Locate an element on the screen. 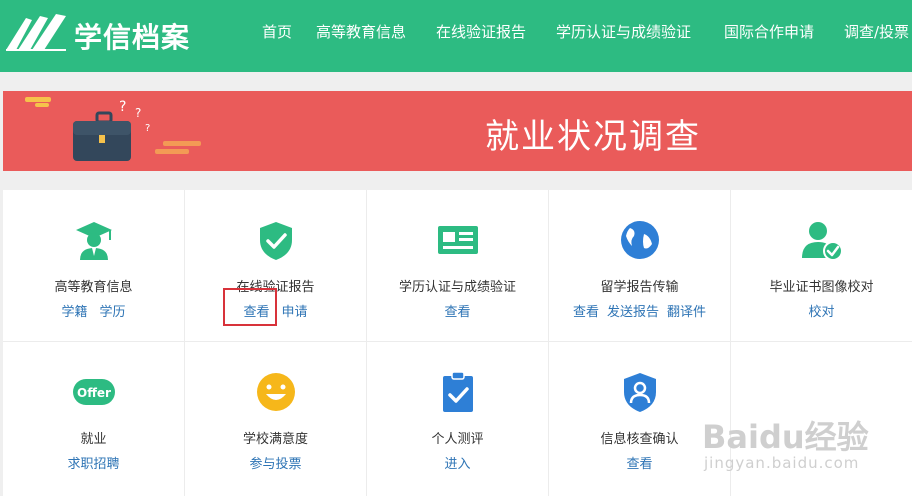 This screenshot has height=496, width=912. cell-links: 求职招聘 is located at coordinates (93, 462).